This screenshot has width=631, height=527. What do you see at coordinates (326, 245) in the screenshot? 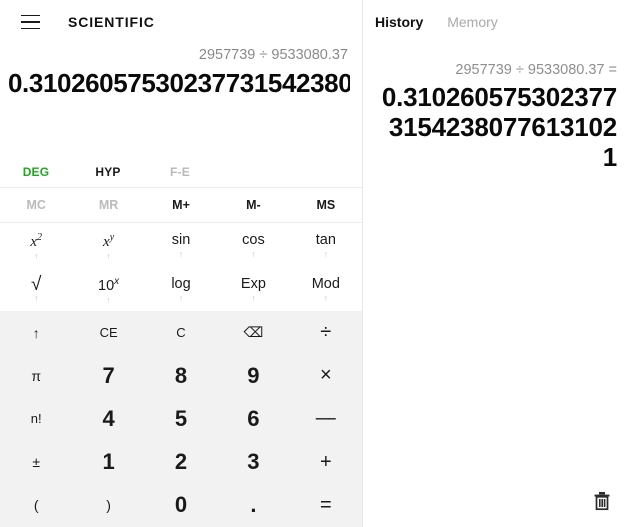
I see `tan-button: tan ↑` at bounding box center [326, 245].